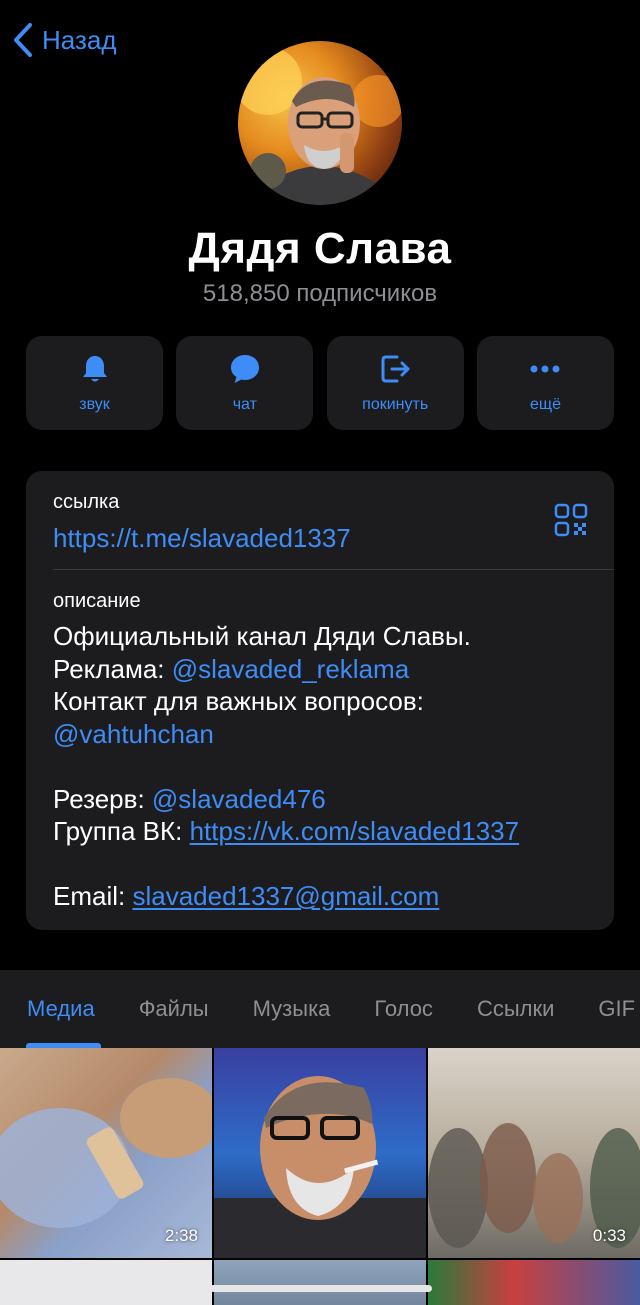 The image size is (640, 1305). I want to click on description-email-line: Email: slavaded1337@gmail.com, so click(286, 896).